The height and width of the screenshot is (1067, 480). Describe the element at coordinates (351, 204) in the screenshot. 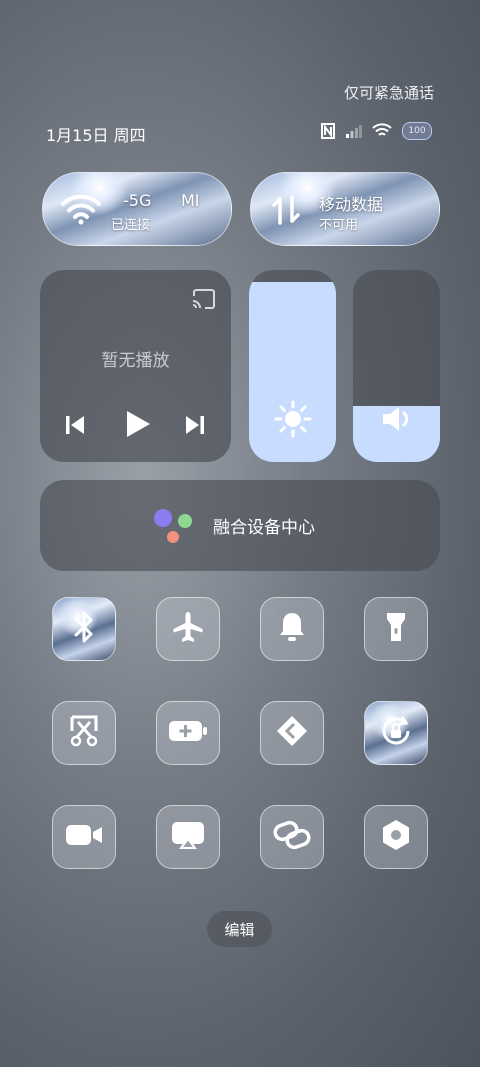

I see `mobile-data-title: 移动数据` at that location.